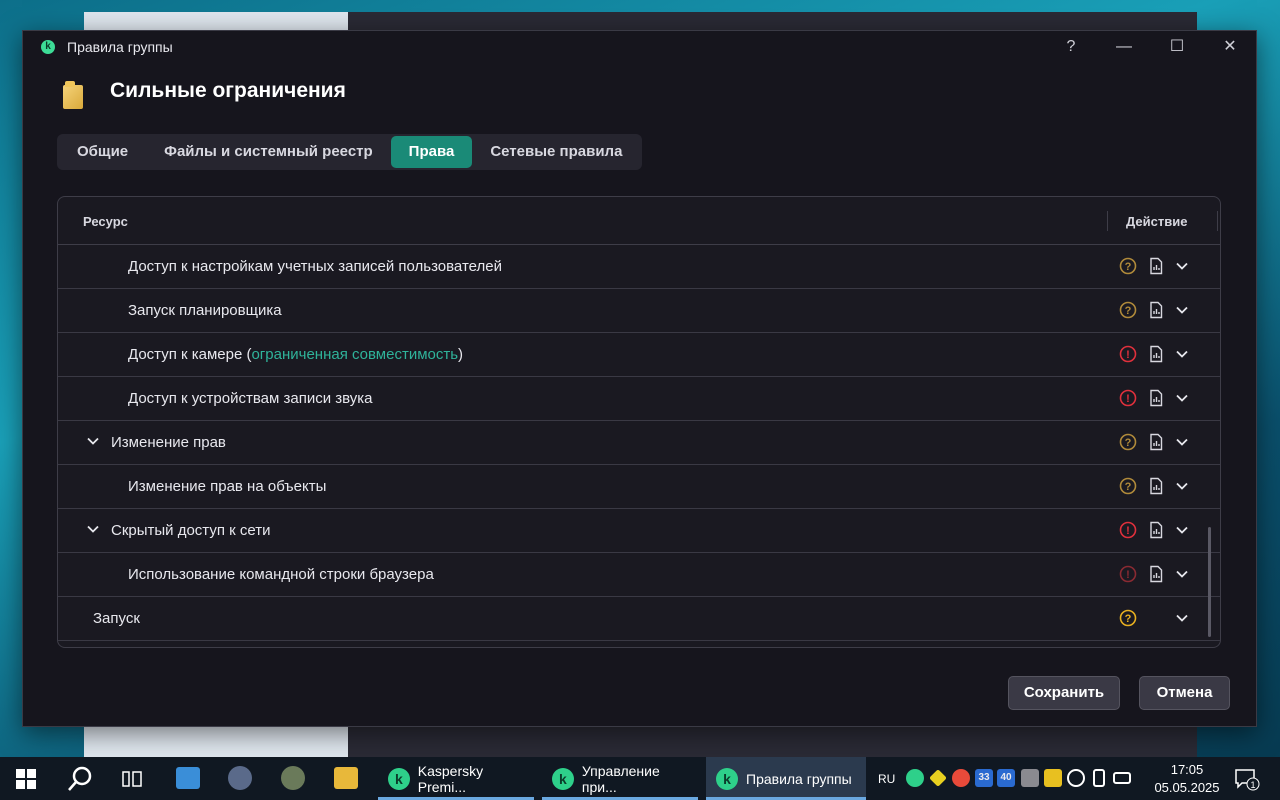  Describe the element at coordinates (1030, 778) in the screenshot. I see `monitor-tray-icon` at that location.